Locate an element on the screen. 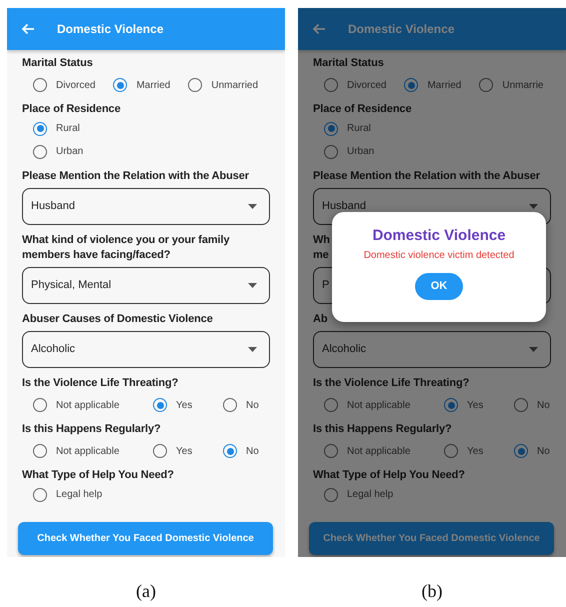 The image size is (566, 607). dropdown-field: Husband is located at coordinates (146, 206).